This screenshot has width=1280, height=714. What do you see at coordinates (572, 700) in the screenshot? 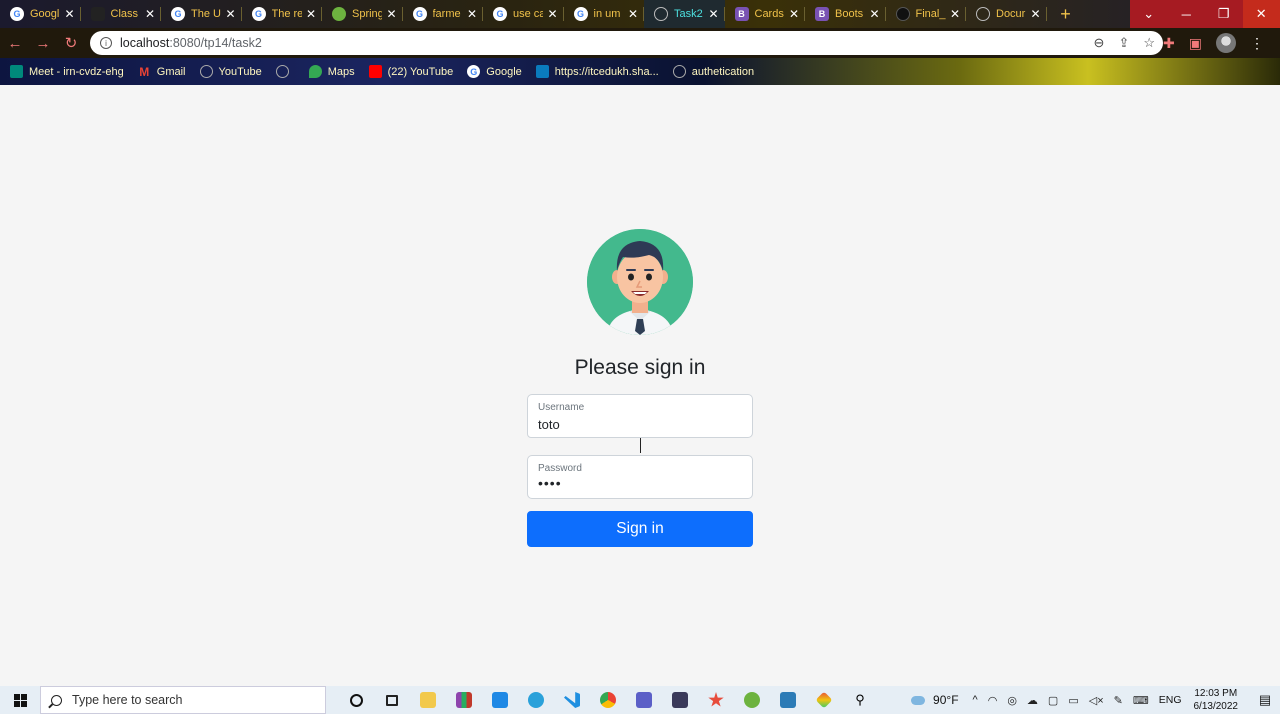
I see `vscode-button` at bounding box center [572, 700].